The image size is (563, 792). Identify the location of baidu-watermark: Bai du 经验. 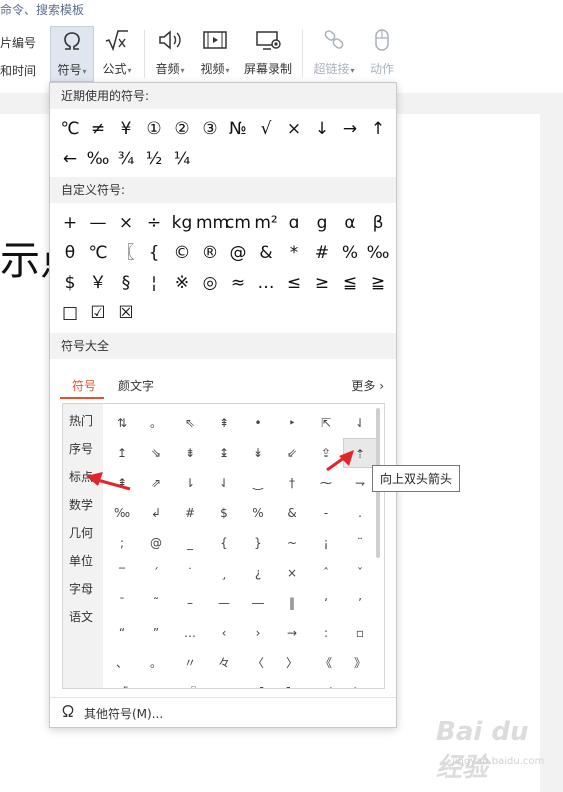
(482, 750).